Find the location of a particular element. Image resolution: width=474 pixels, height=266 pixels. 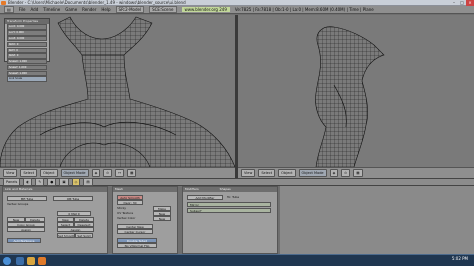

screen-selector: SR:2-Model is located at coordinates (130, 9).